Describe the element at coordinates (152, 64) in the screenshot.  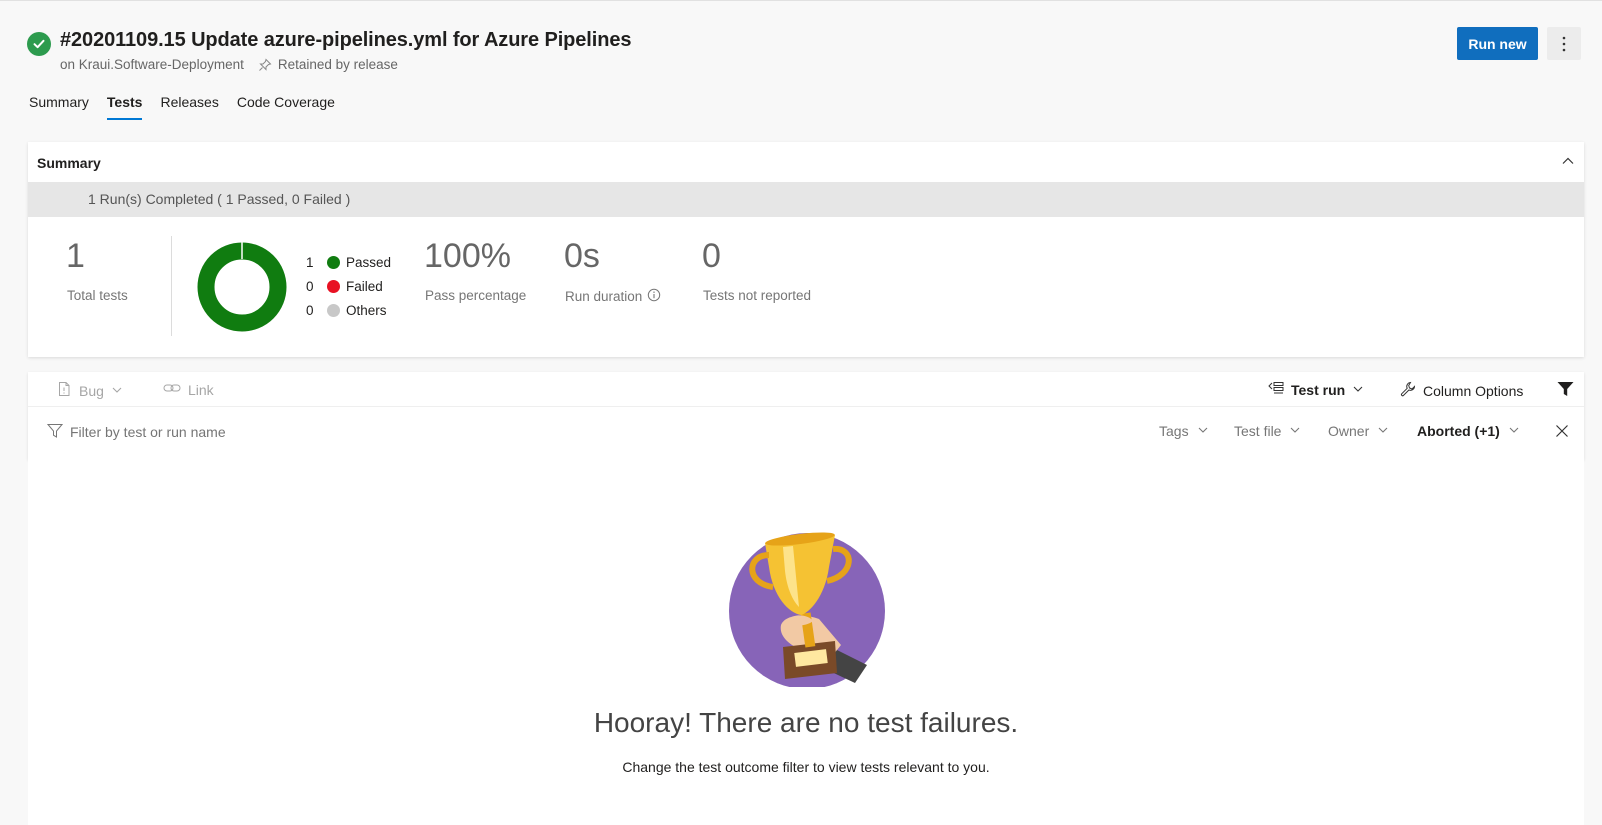
I see `branch-text: on Kraui.Software-Deployment` at that location.